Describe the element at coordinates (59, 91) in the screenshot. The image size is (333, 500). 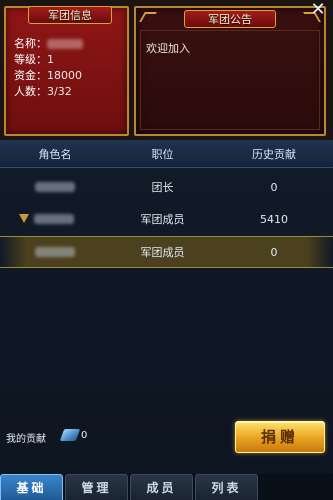
I see `members-value: 3/32` at that location.